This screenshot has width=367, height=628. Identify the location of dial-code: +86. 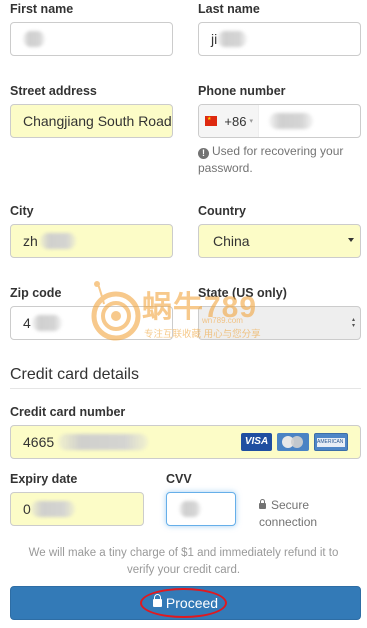
(235, 121).